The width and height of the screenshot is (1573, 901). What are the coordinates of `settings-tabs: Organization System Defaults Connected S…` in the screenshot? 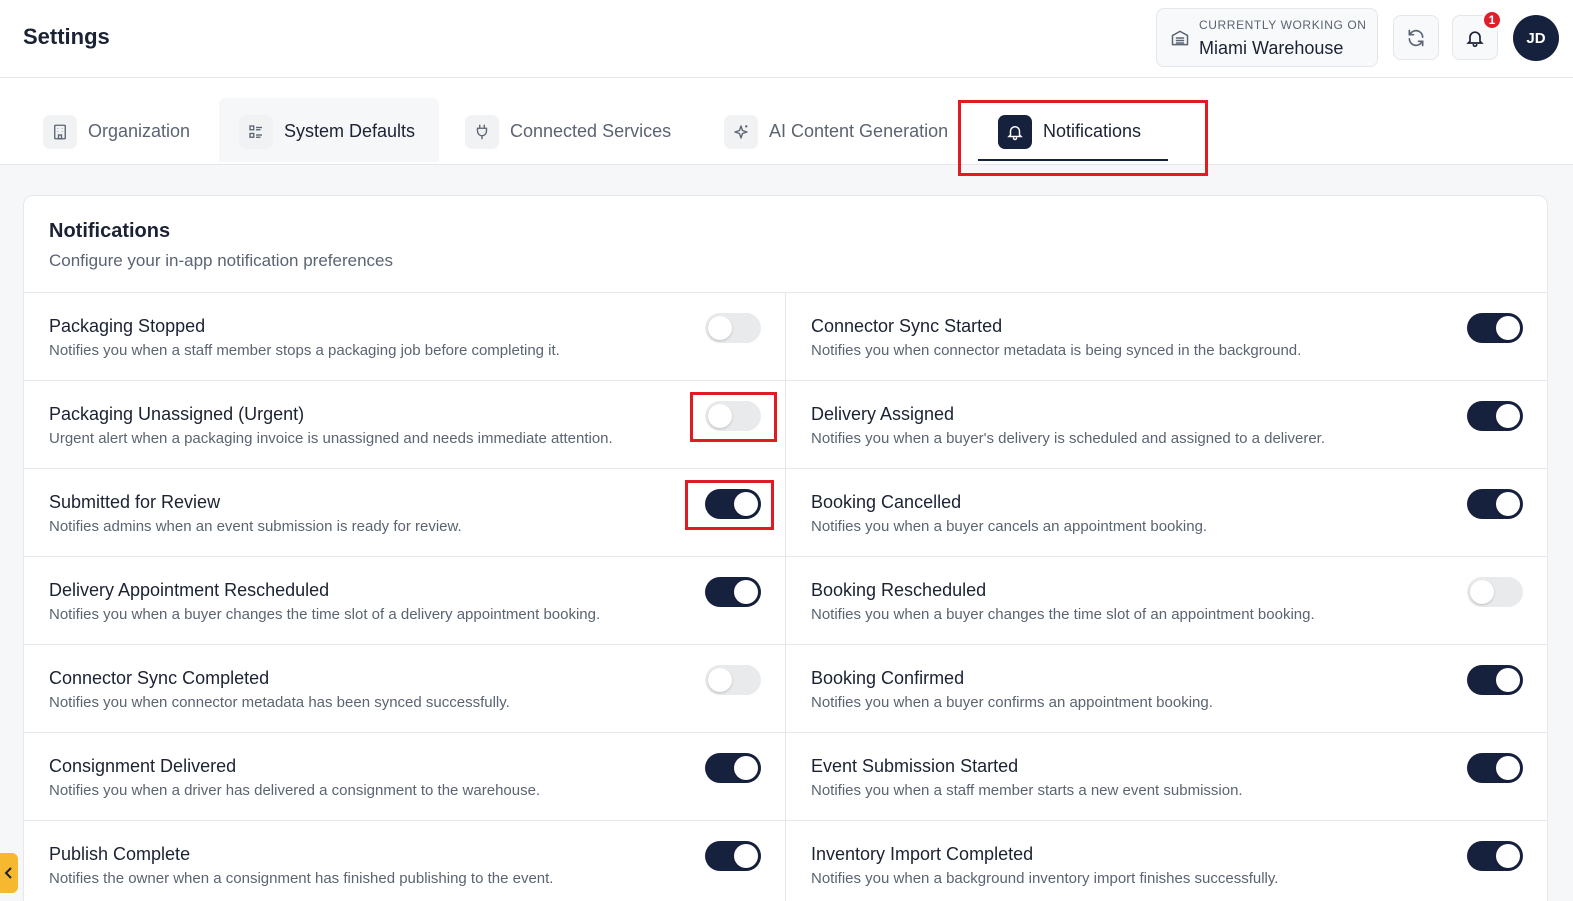 It's located at (786, 121).